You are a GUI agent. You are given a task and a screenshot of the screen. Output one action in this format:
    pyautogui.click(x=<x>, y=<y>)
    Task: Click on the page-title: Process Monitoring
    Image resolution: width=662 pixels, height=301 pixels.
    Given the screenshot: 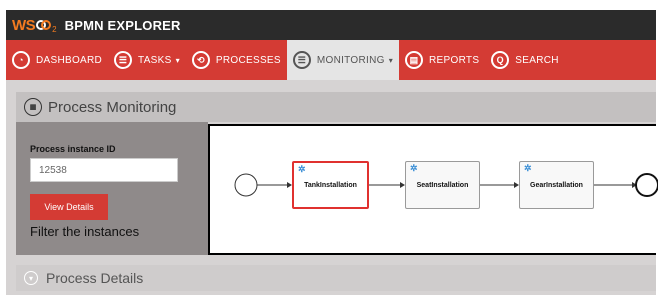 What is the action you would take?
    pyautogui.click(x=112, y=107)
    